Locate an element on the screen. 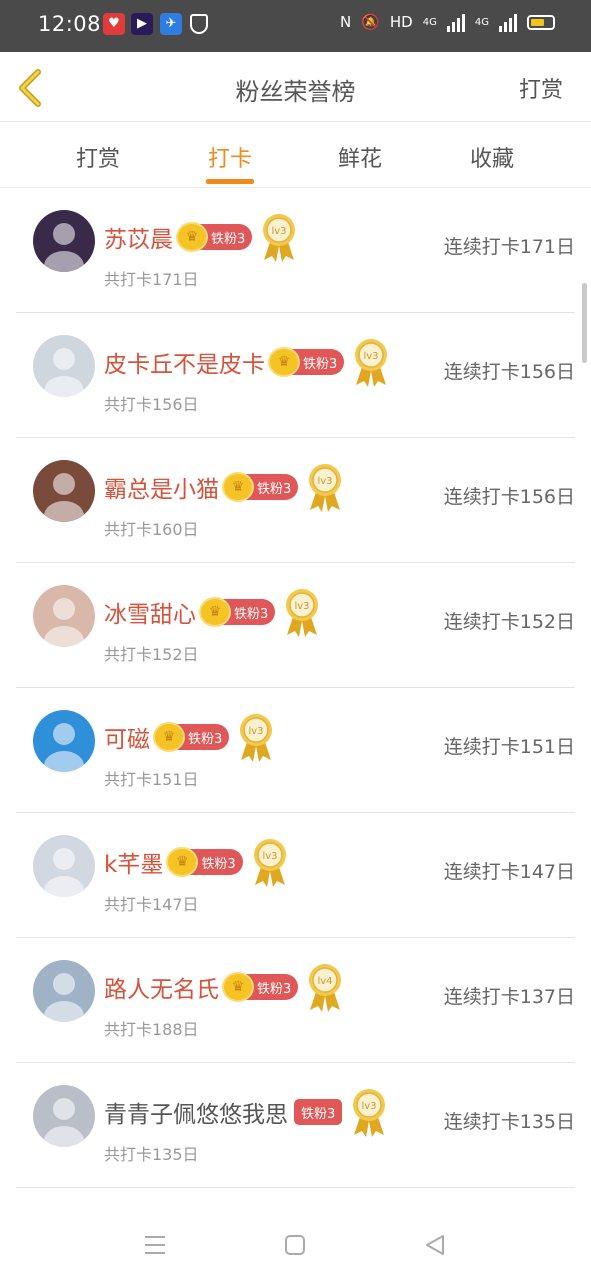 This screenshot has height=1280, width=591. nfc-icon: N is located at coordinates (345, 22).